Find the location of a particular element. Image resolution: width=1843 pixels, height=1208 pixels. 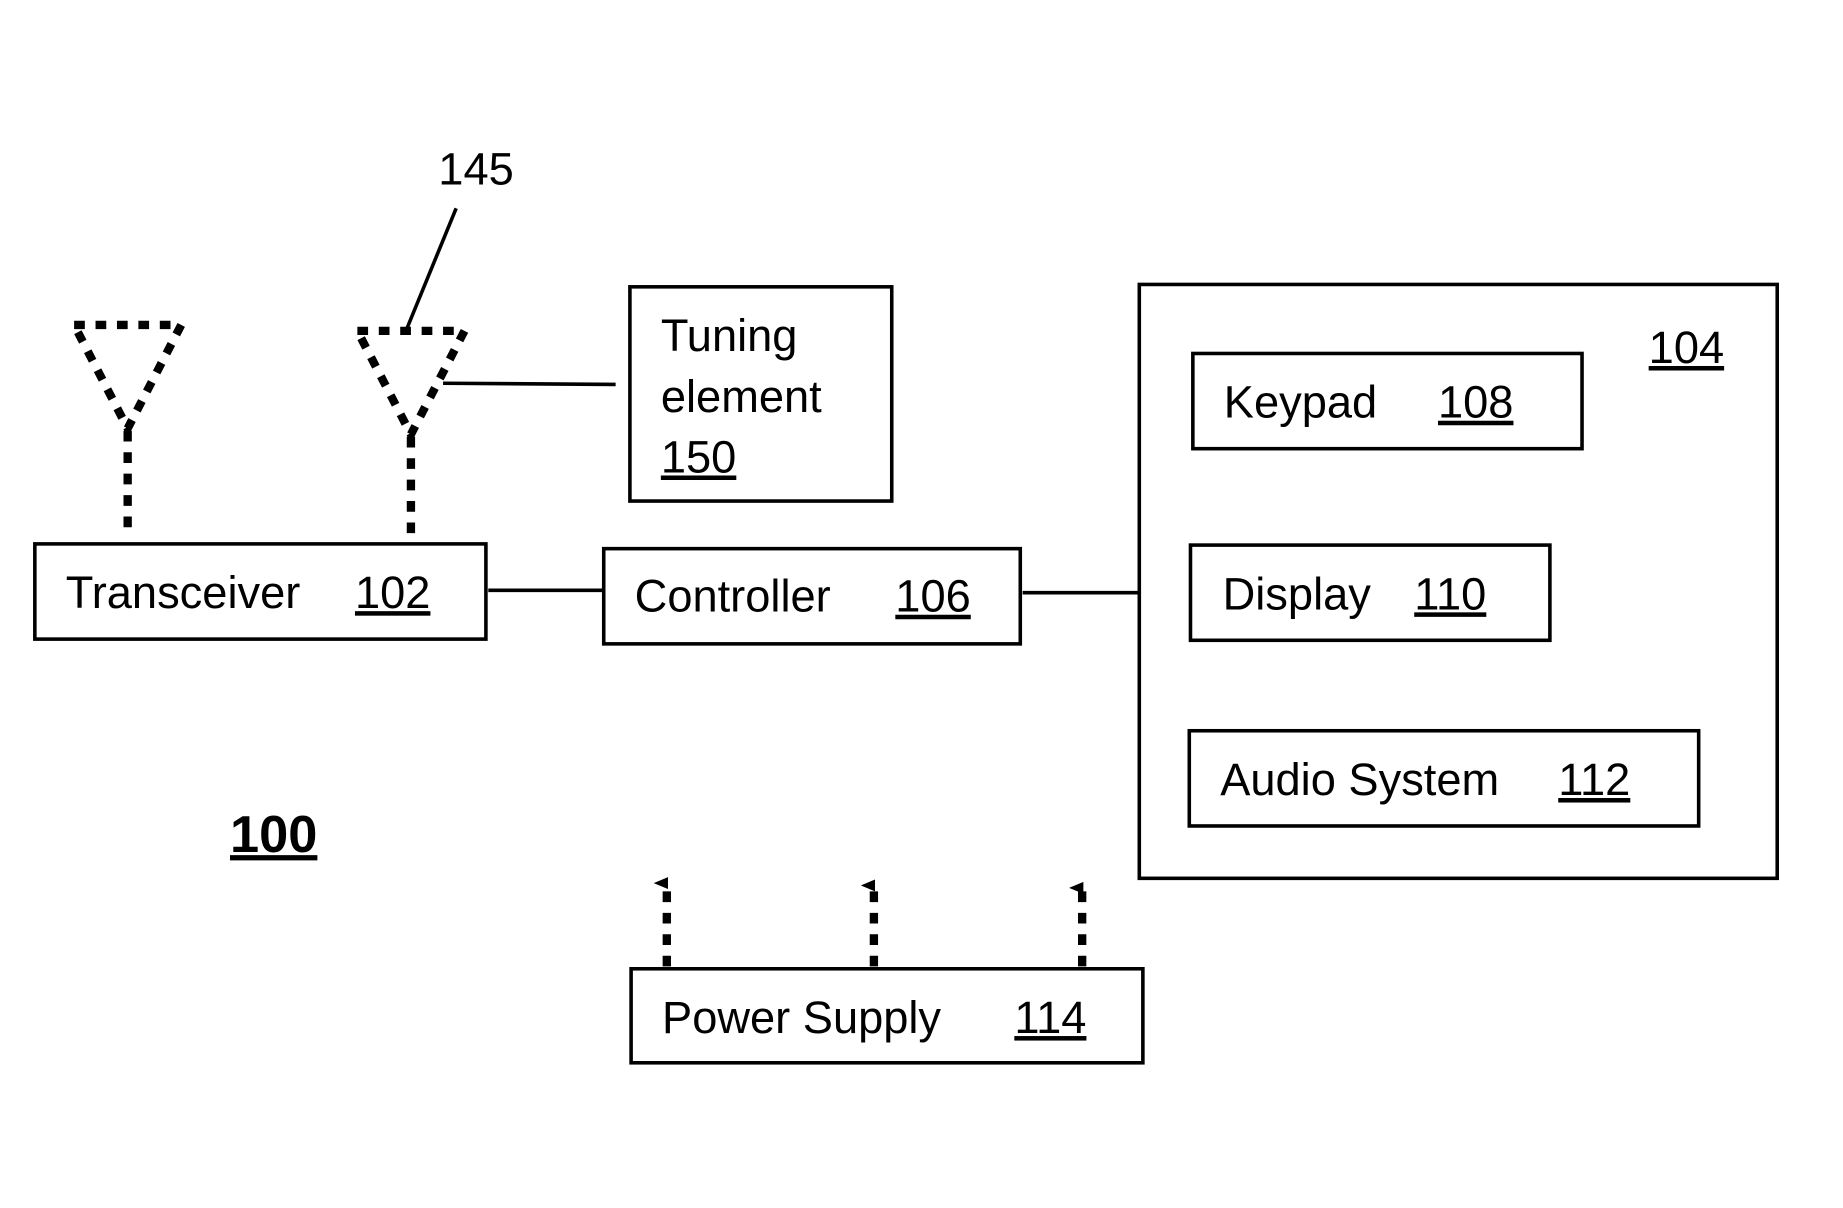

keypad-label: Keypad is located at coordinates (1300, 402).